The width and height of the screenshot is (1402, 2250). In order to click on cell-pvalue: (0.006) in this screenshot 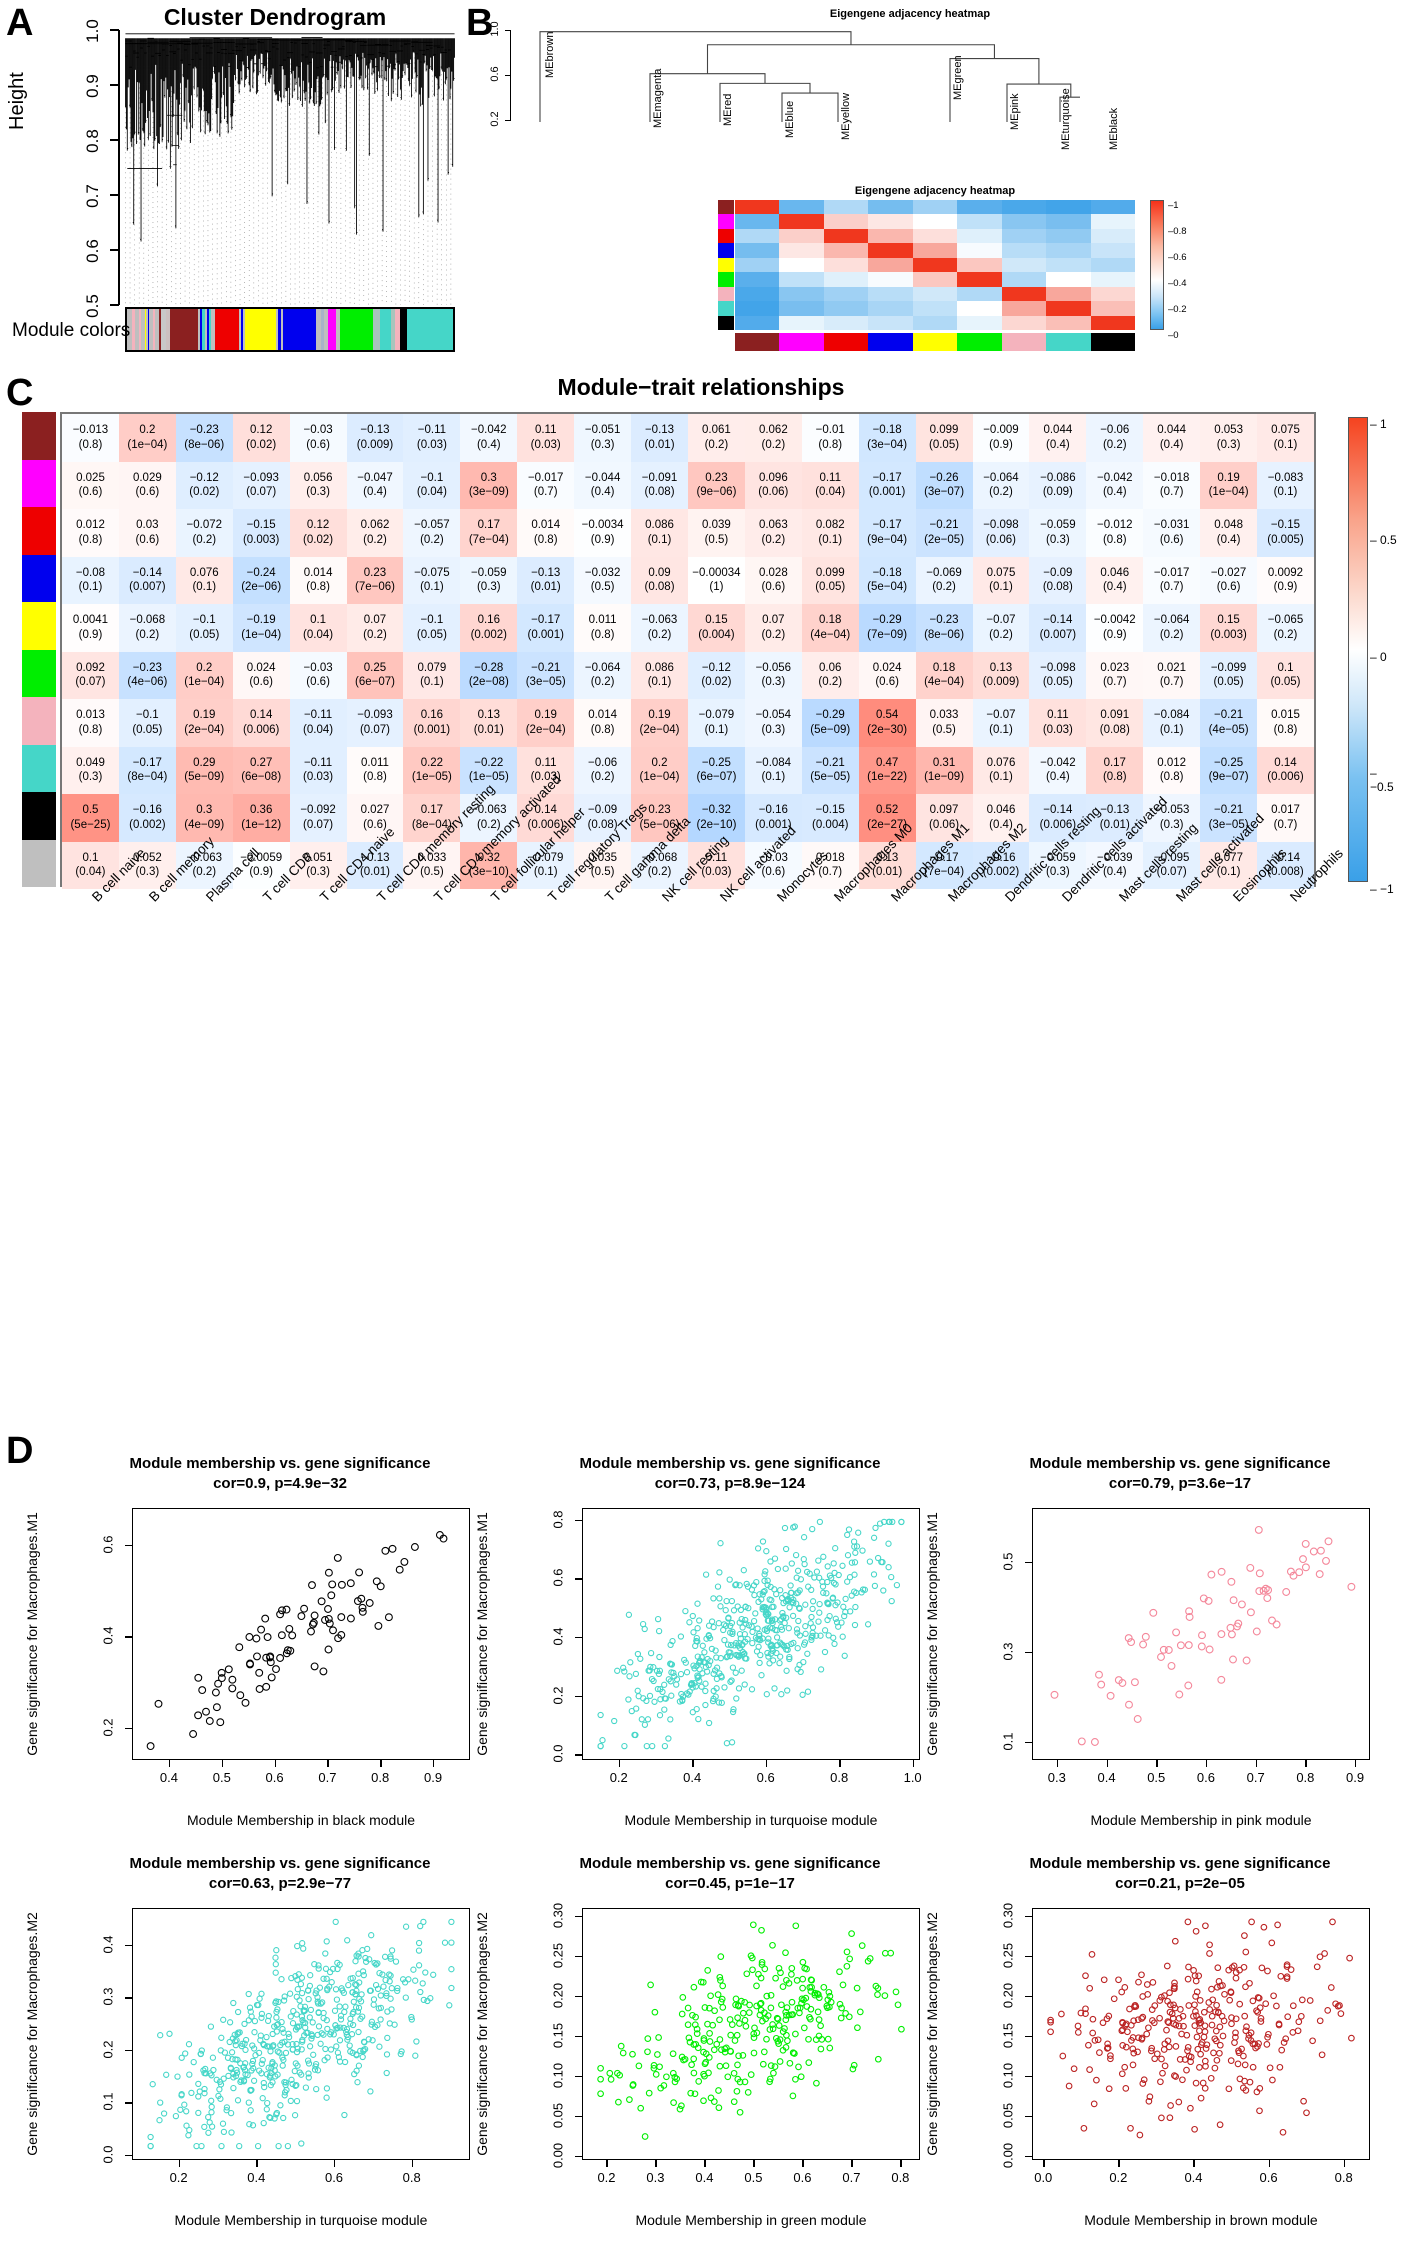, I will do `click(261, 729)`.